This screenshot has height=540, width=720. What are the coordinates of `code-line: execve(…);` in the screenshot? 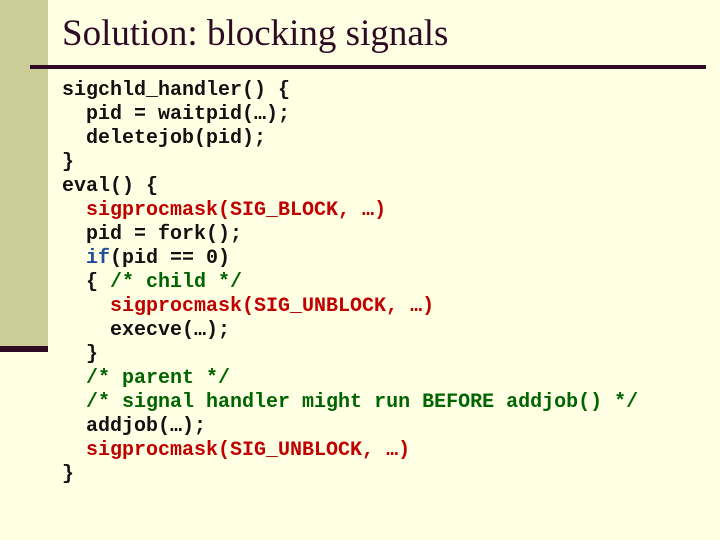 It's located at (350, 331).